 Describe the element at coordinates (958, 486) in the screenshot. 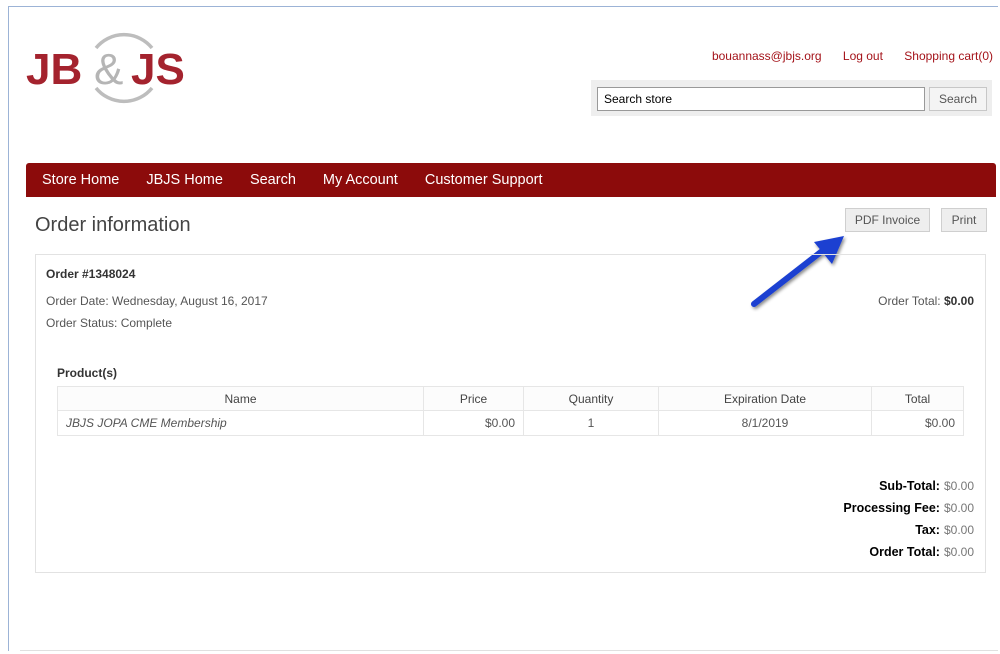

I see `subtotal-value: $0.00` at that location.